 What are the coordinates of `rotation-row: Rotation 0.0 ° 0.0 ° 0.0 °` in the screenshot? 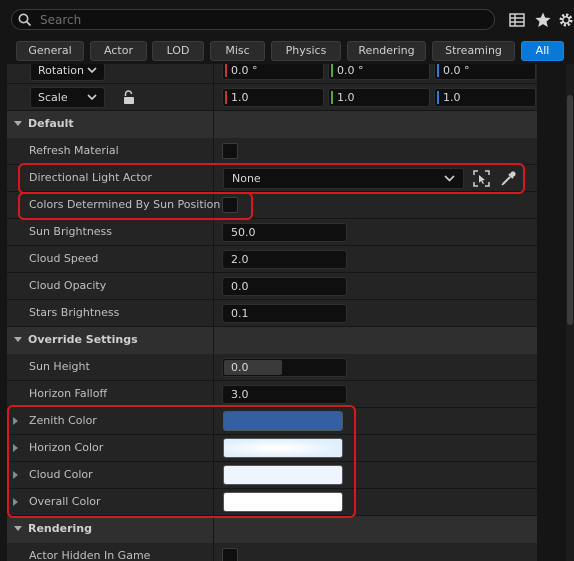 It's located at (272, 74).